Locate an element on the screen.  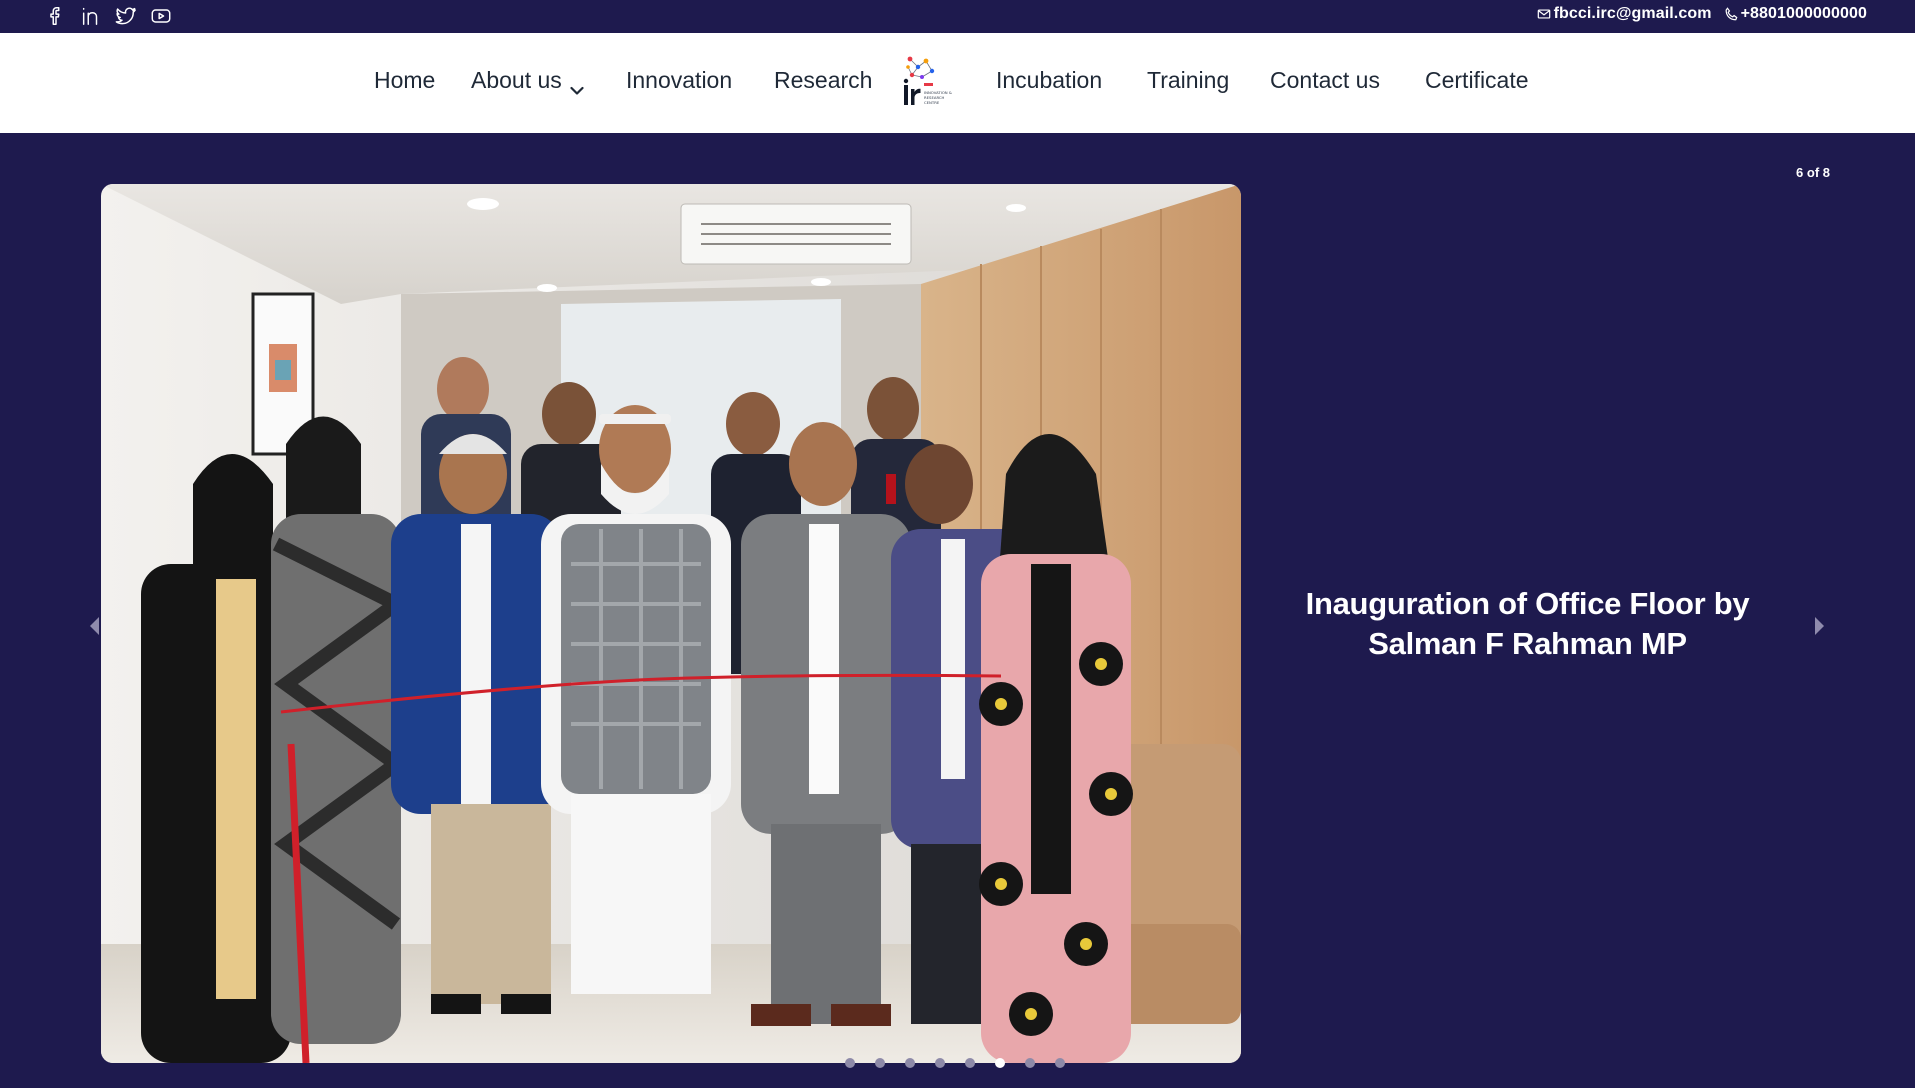
contact-info: fbcci.irc@gmail.com +8801000000000 is located at coordinates (1702, 13).